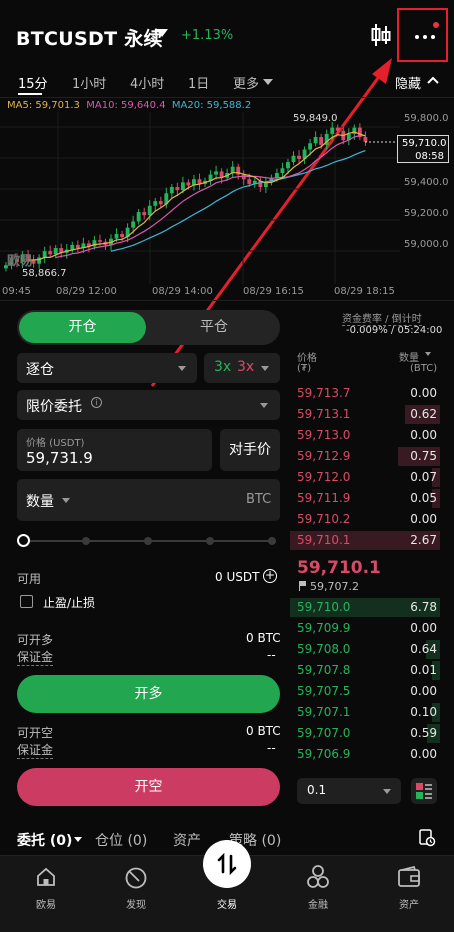 The height and width of the screenshot is (932, 454). Describe the element at coordinates (427, 838) in the screenshot. I see `order-history-icon` at that location.